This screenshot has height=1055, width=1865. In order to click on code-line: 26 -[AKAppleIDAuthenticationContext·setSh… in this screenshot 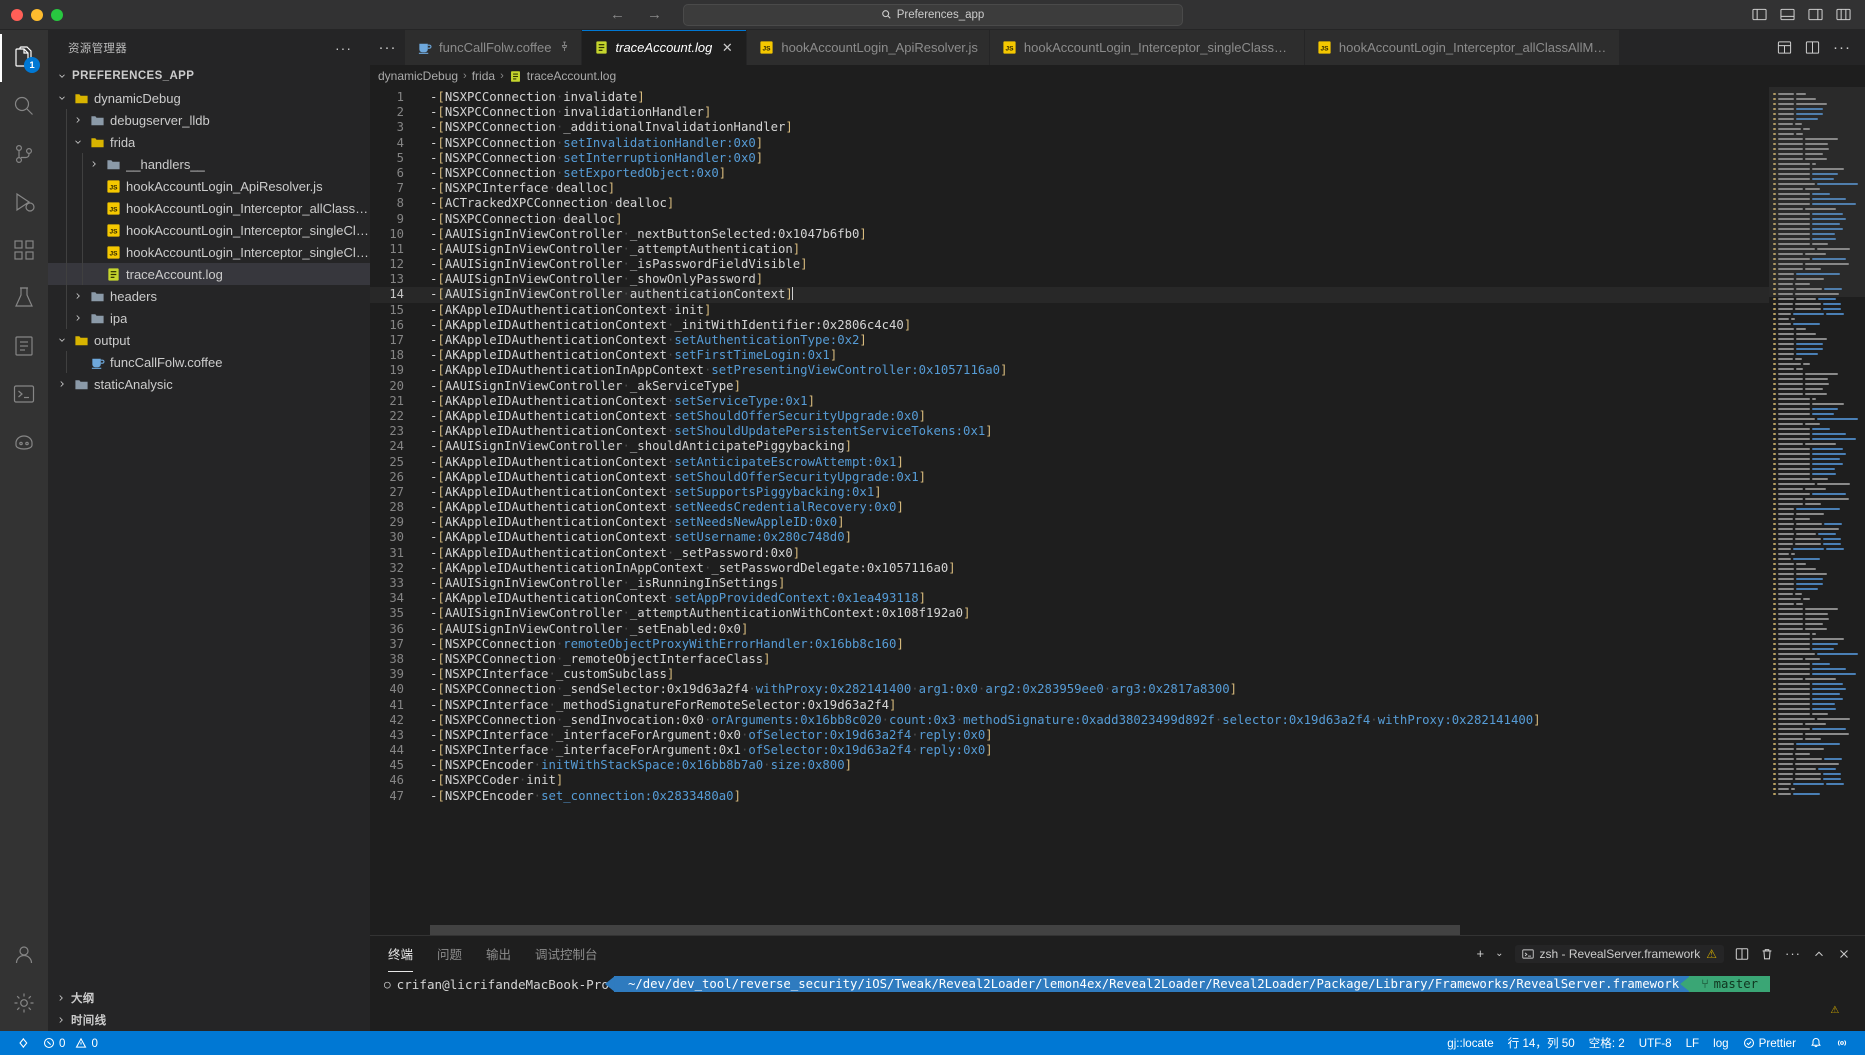, I will do `click(1069, 477)`.